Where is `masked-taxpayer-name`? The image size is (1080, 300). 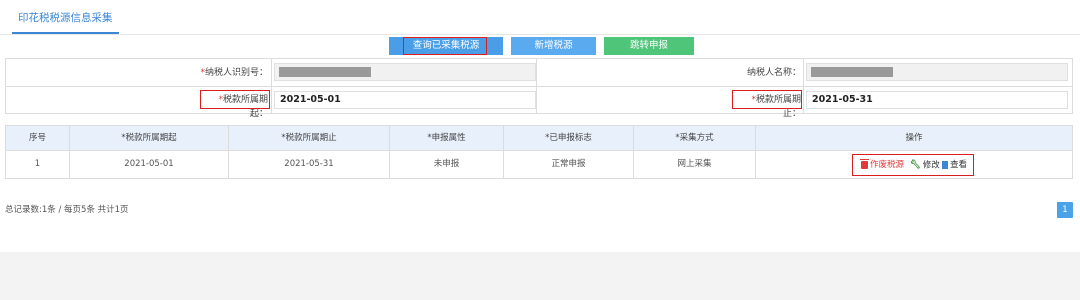 masked-taxpayer-name is located at coordinates (852, 72).